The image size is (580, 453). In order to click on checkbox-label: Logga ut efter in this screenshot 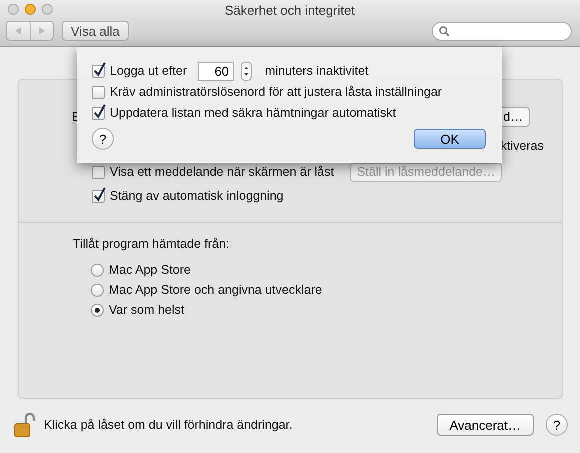, I will do `click(149, 71)`.